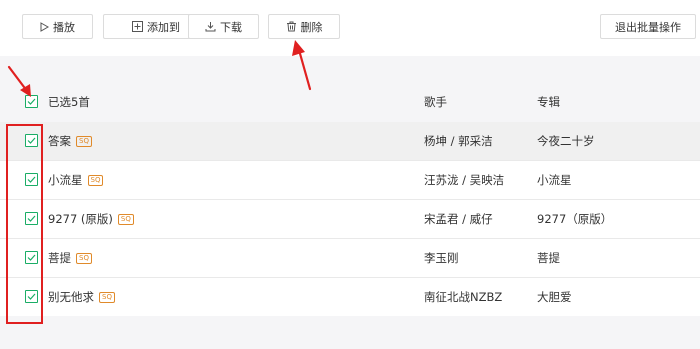 Image resolution: width=700 pixels, height=349 pixels. I want to click on play-label: 播放, so click(64, 27).